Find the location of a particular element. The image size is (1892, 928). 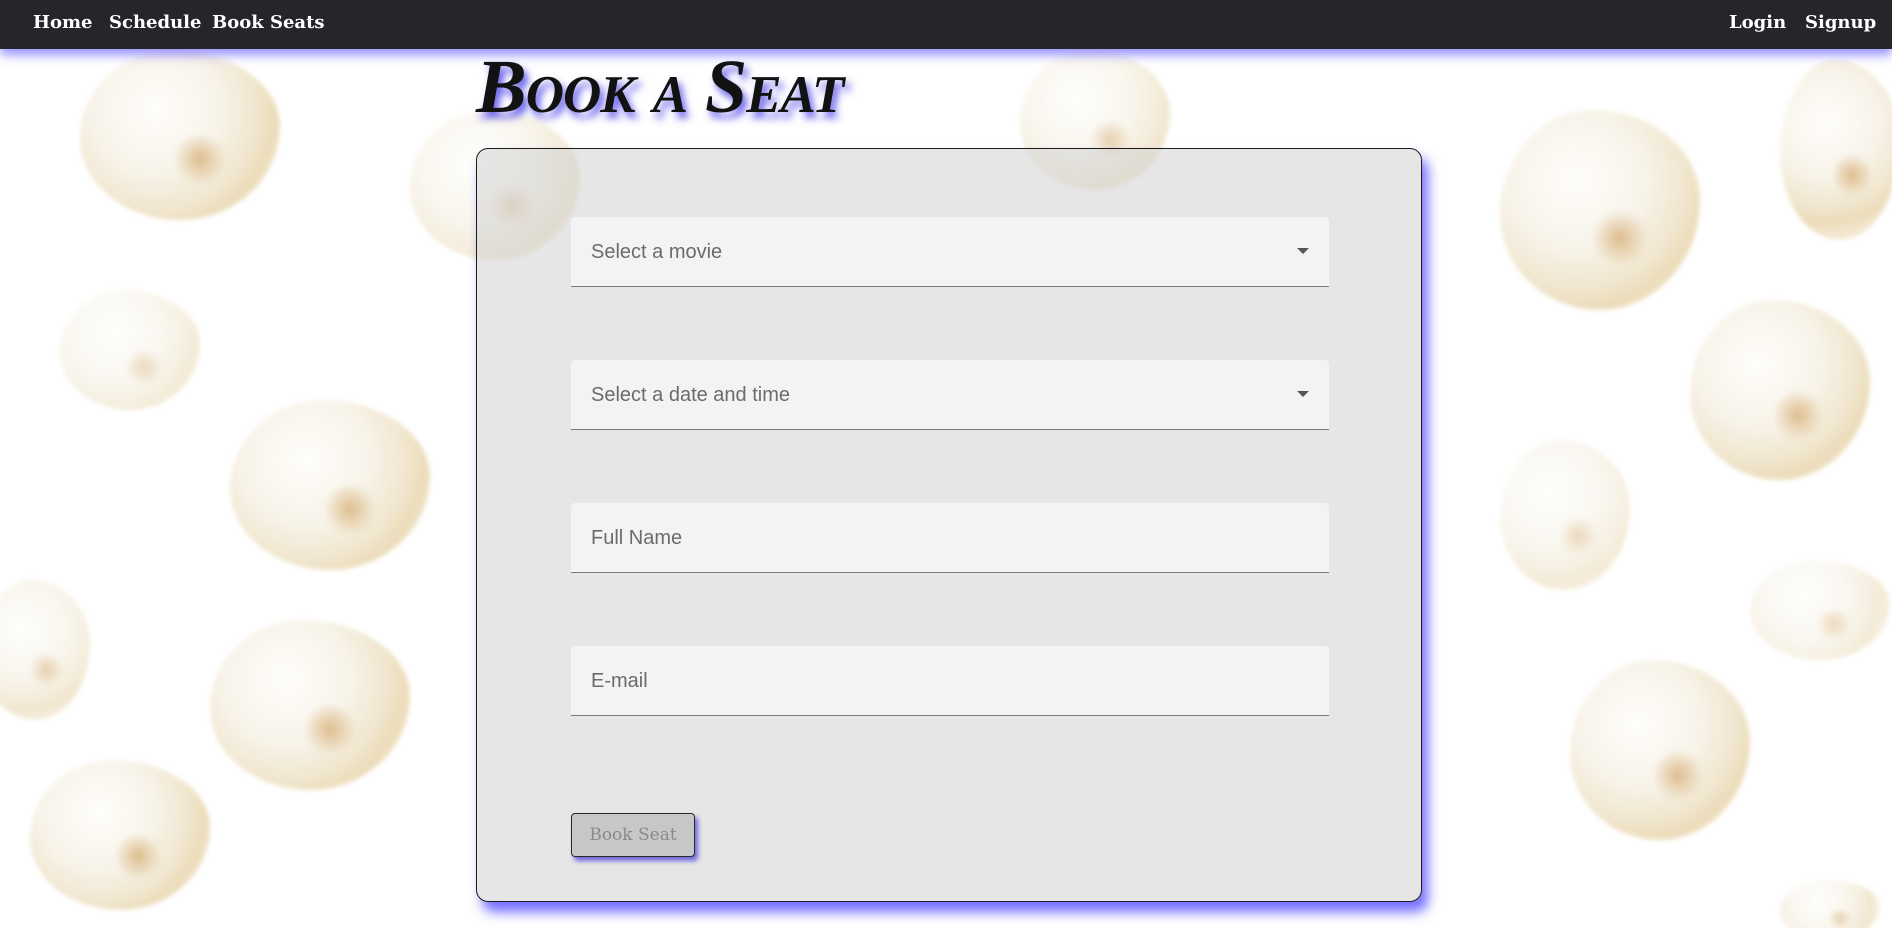

datetime-select-placeholder: Select a date and time is located at coordinates (691, 395).